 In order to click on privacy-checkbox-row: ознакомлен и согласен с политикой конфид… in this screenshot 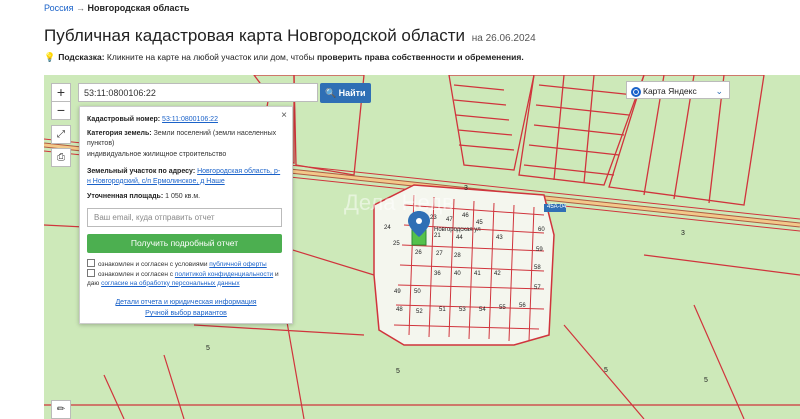, I will do `click(184, 278)`.